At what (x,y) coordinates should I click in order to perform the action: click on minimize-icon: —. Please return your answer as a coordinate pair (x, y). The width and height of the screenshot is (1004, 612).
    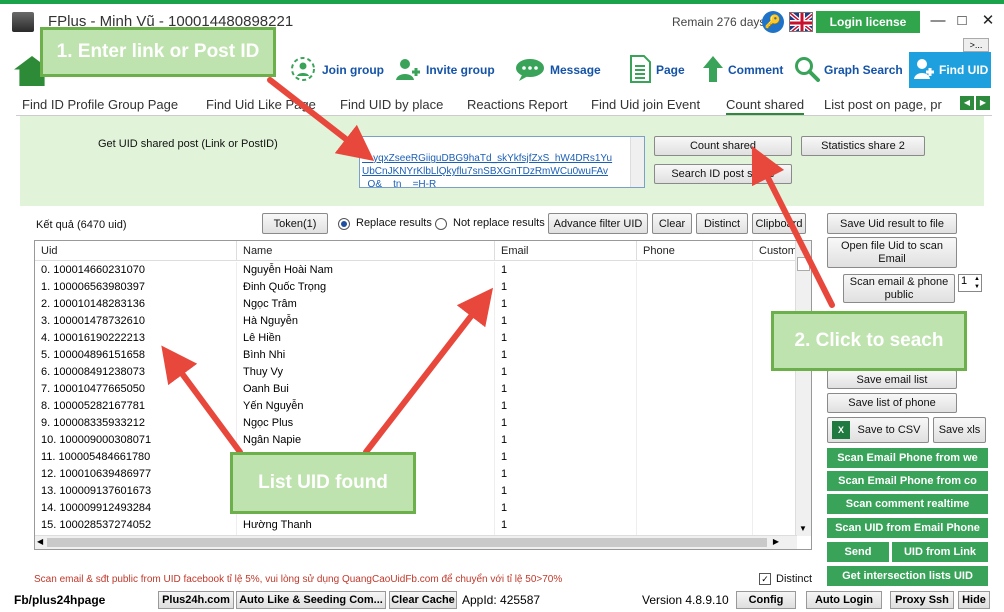
    Looking at the image, I should click on (938, 21).